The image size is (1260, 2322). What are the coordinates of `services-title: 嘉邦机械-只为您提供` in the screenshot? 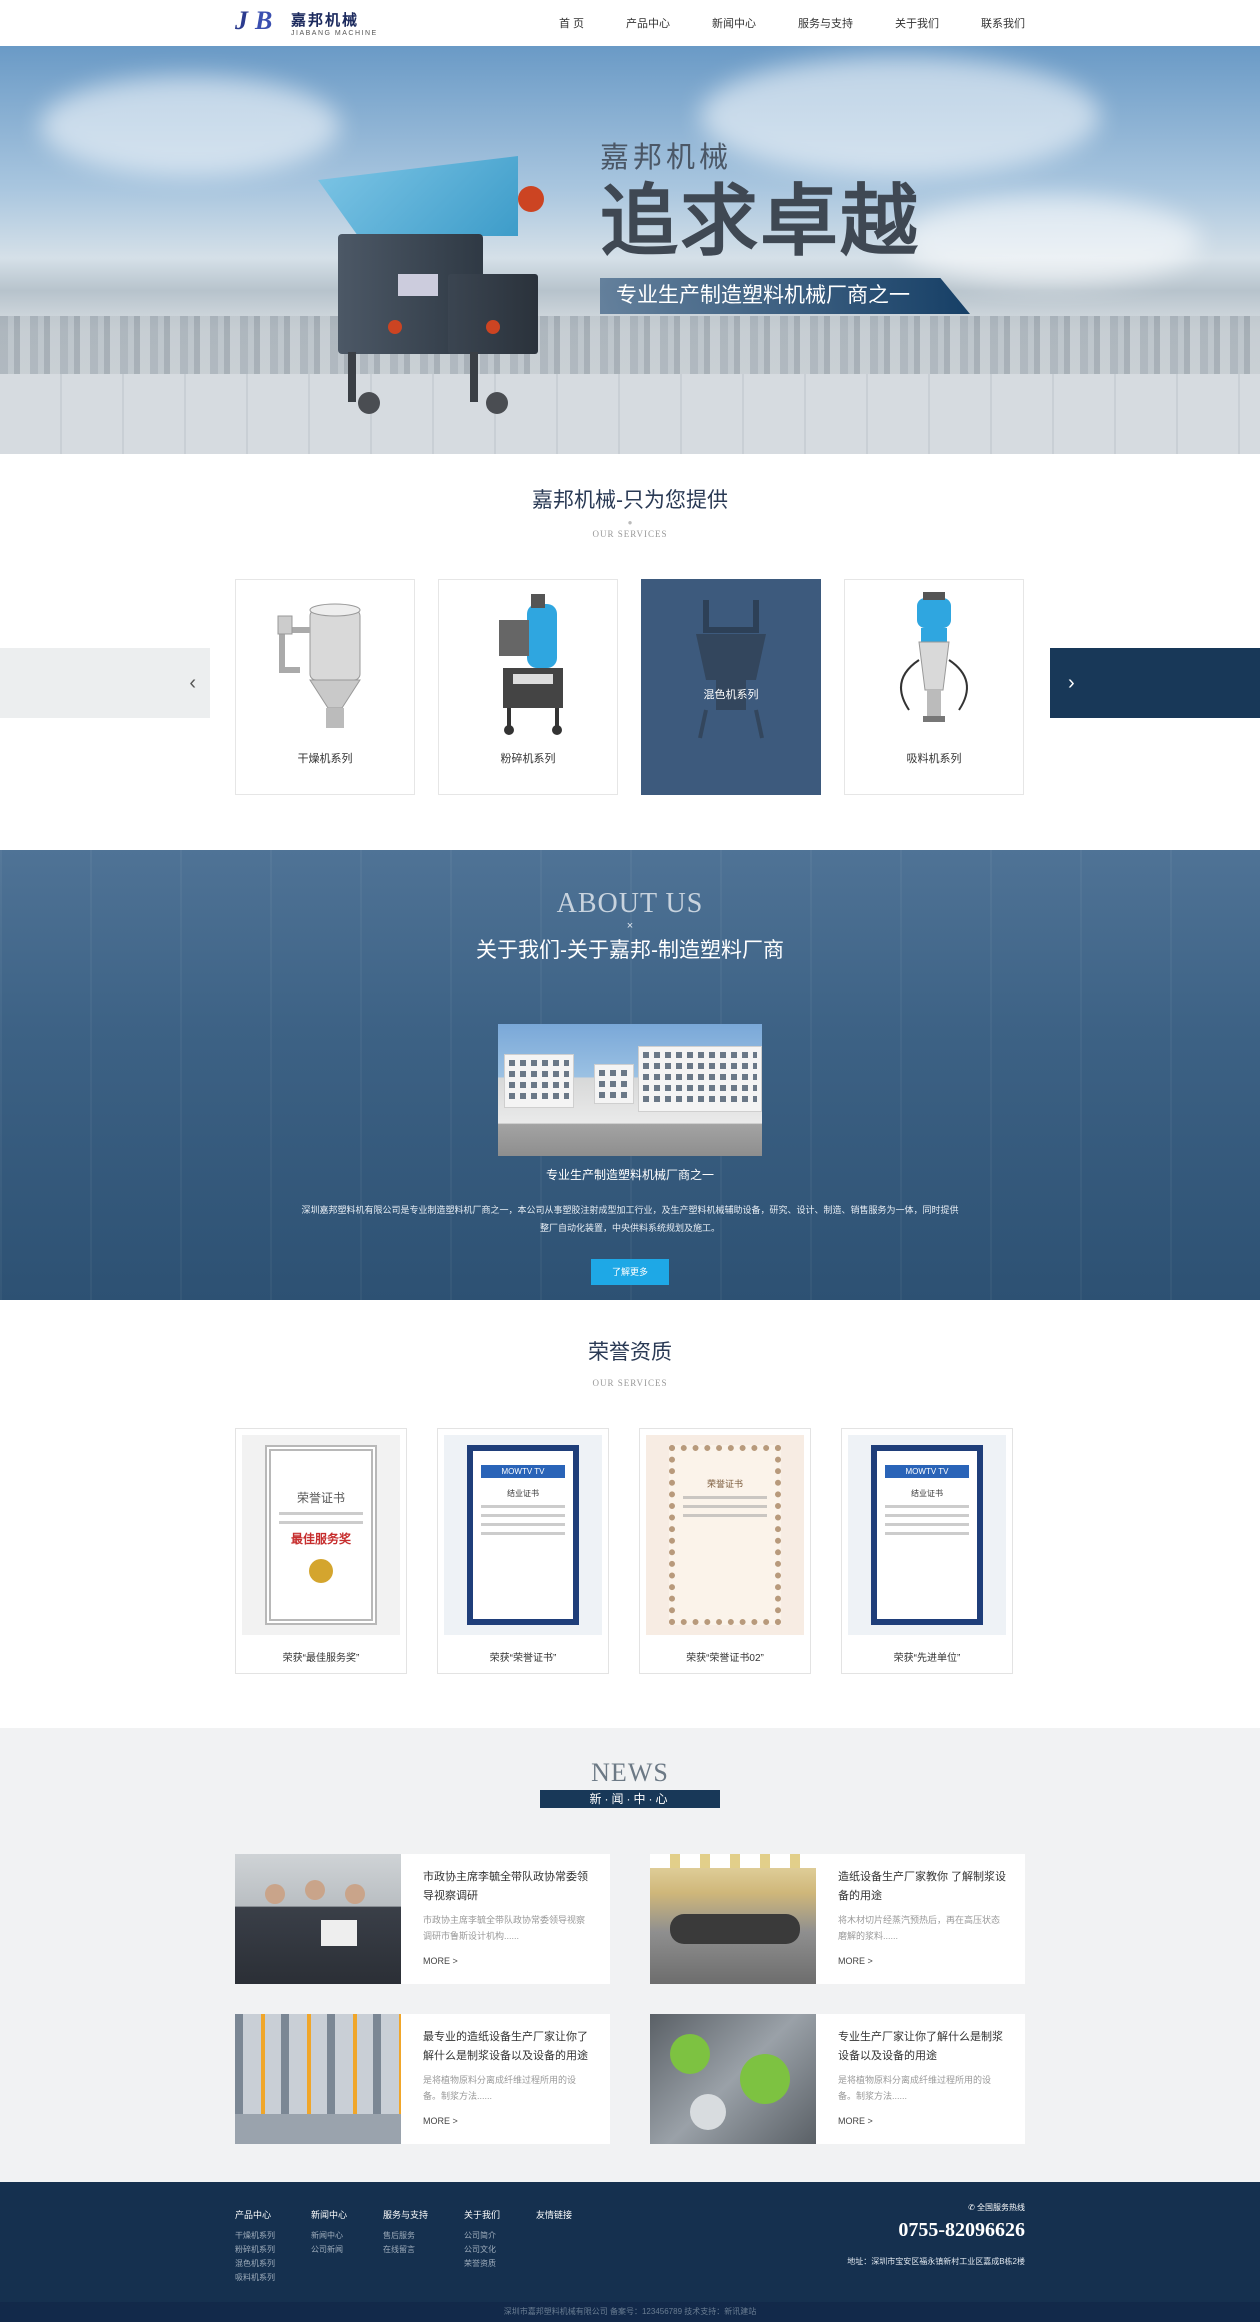 It's located at (630, 500).